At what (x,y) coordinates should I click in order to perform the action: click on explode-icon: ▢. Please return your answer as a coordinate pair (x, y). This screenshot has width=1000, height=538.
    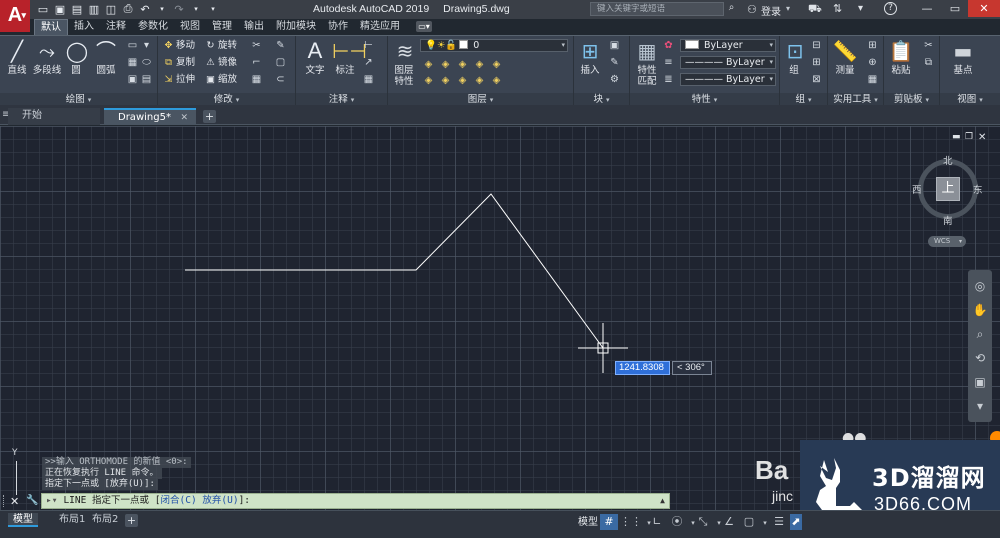
    Looking at the image, I should click on (280, 62).